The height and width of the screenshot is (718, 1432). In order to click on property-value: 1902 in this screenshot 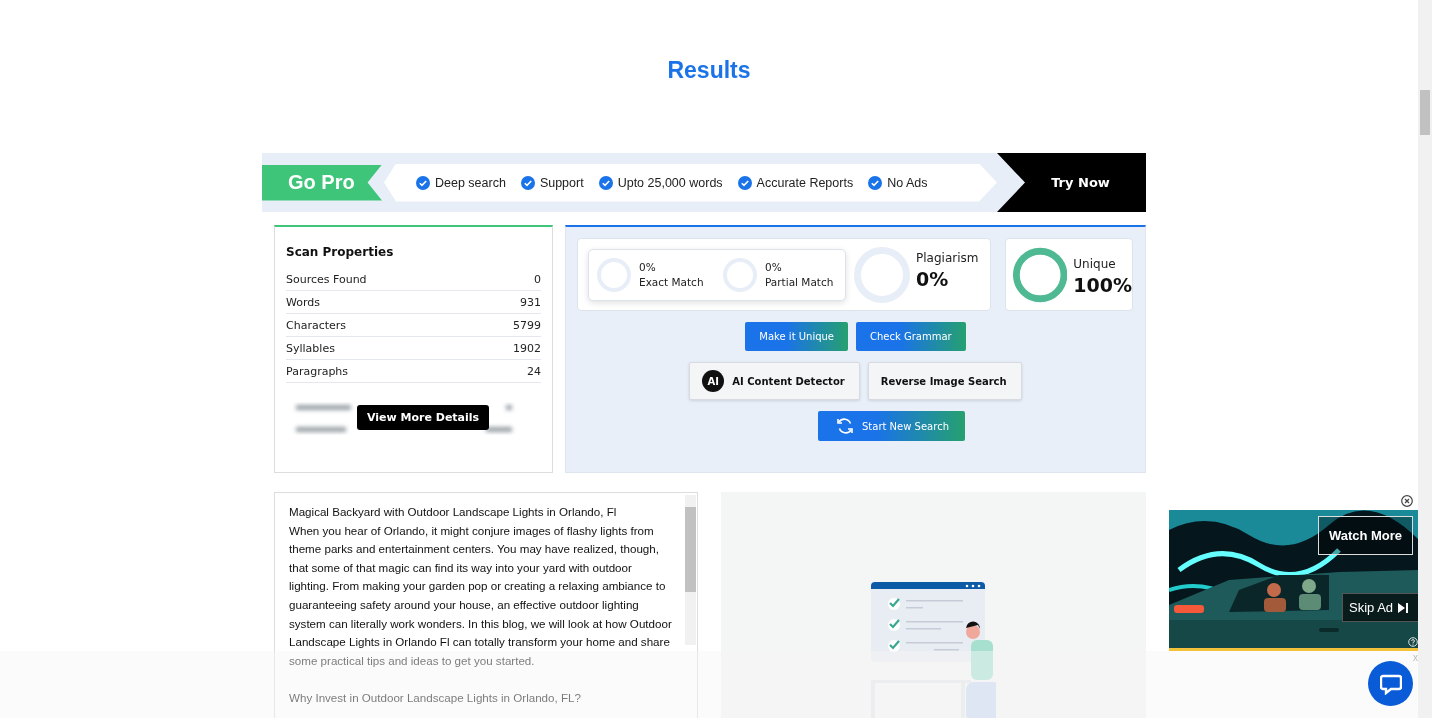, I will do `click(527, 348)`.